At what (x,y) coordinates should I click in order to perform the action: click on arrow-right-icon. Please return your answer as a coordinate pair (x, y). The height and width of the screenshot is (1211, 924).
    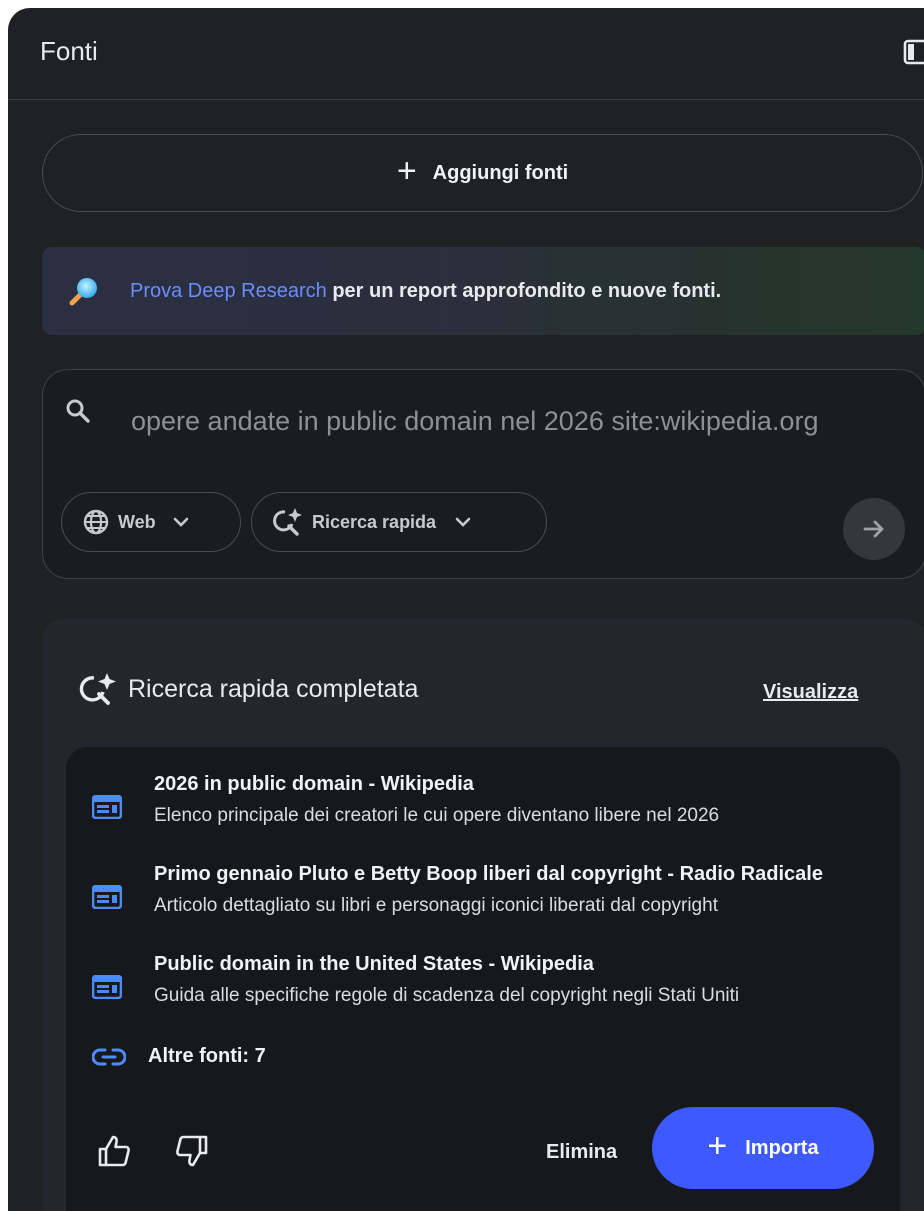
    Looking at the image, I should click on (873, 529).